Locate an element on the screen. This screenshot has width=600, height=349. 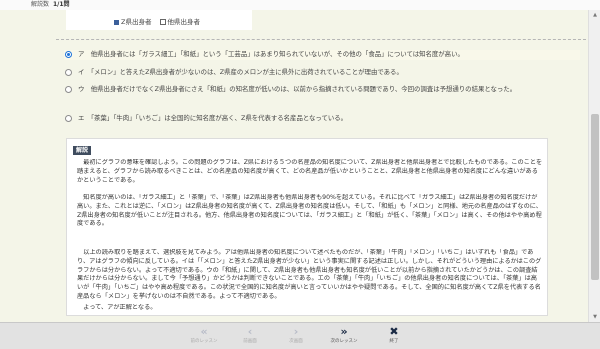
scroll-down-arrow-icon: ▼ is located at coordinates (594, 317).